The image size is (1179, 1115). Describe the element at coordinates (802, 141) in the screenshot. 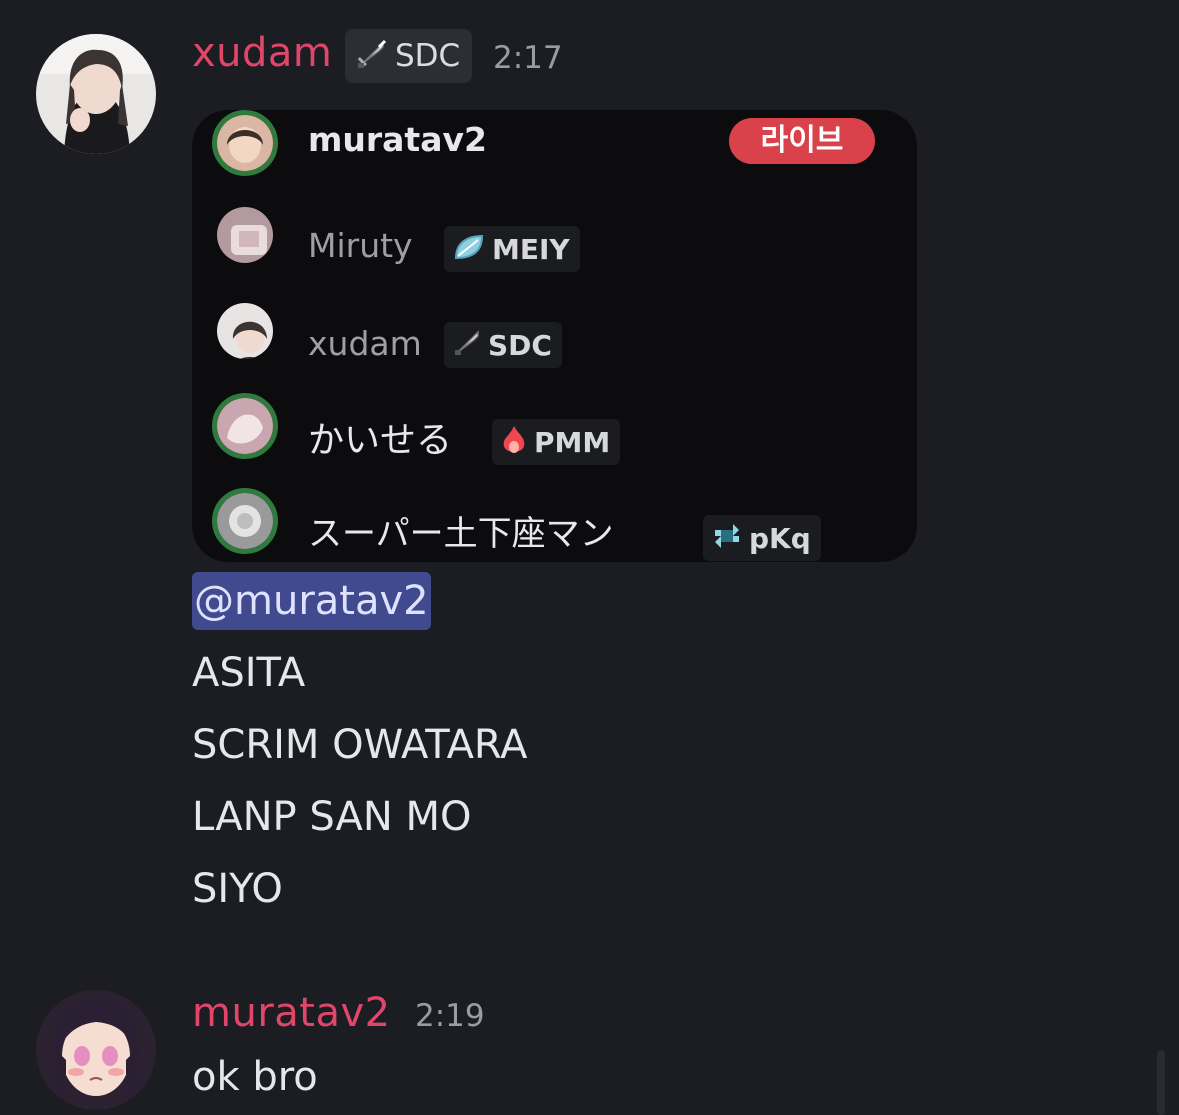

I see `live-badge: 라이브` at that location.